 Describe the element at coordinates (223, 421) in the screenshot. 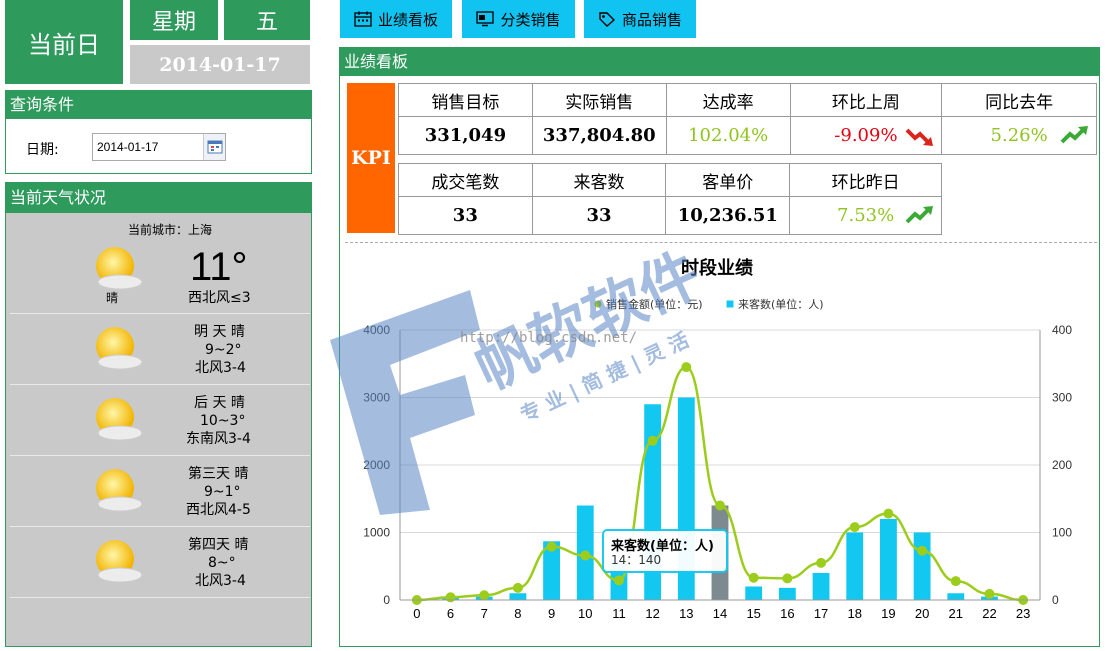

I see `forecast-temp: 10~3°` at that location.